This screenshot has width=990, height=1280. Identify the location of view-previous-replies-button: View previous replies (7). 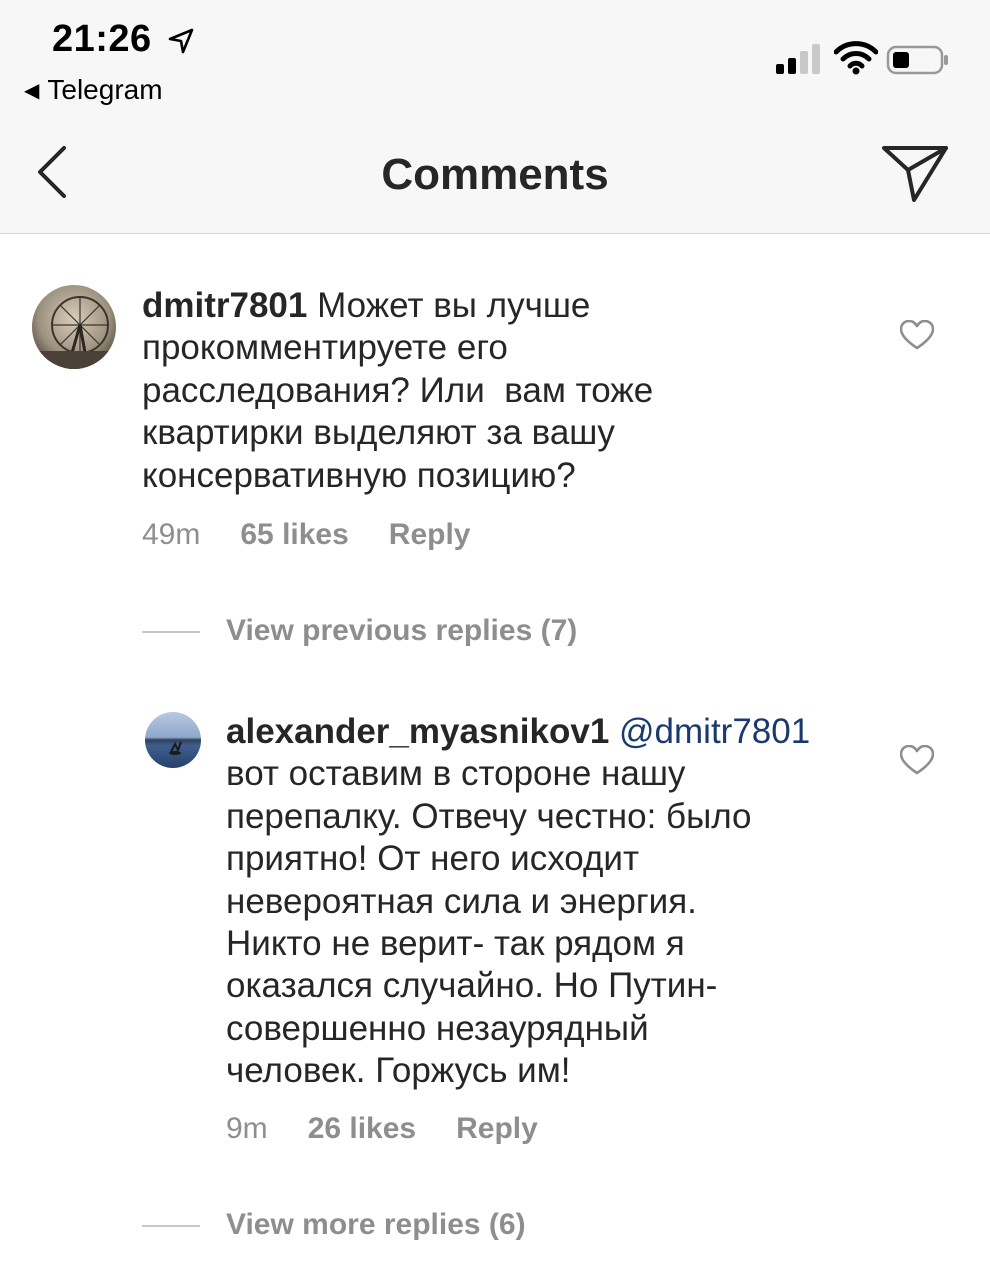
(359, 631).